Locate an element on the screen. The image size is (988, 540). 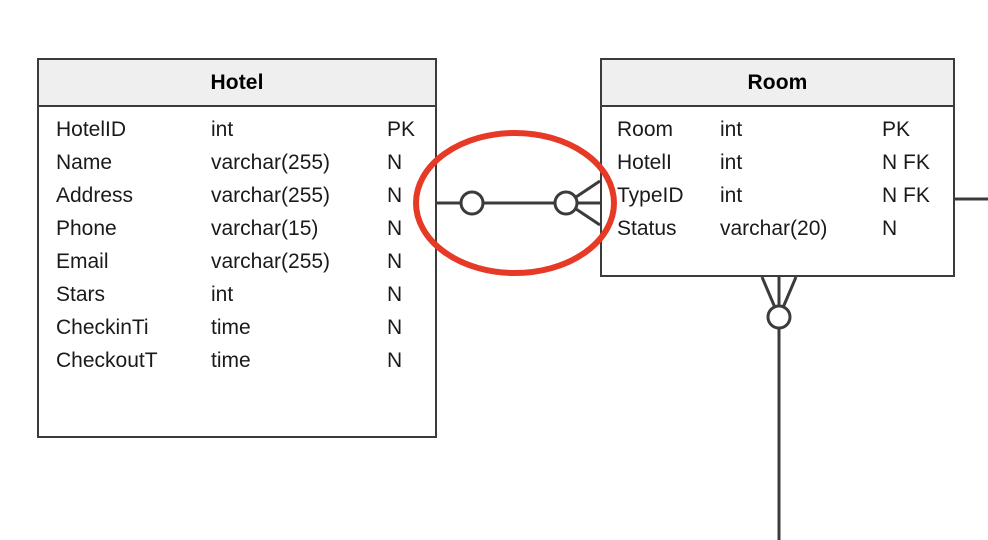
attribute-name: Name is located at coordinates (84, 162).